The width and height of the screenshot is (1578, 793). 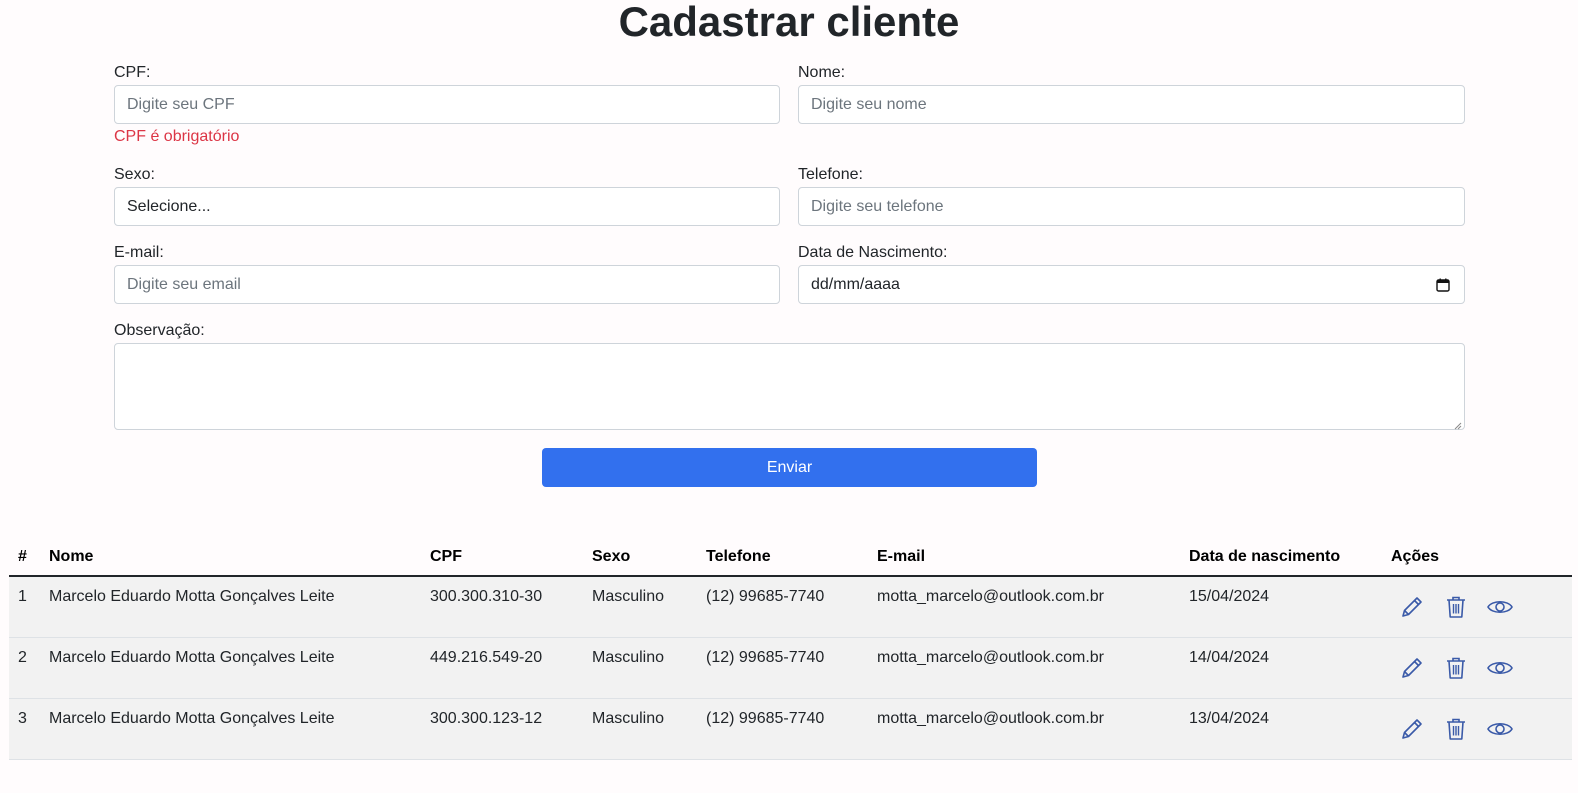 I want to click on nascimento-field: Data de Nascimento: dd/mm/aaaa, so click(x=1131, y=274).